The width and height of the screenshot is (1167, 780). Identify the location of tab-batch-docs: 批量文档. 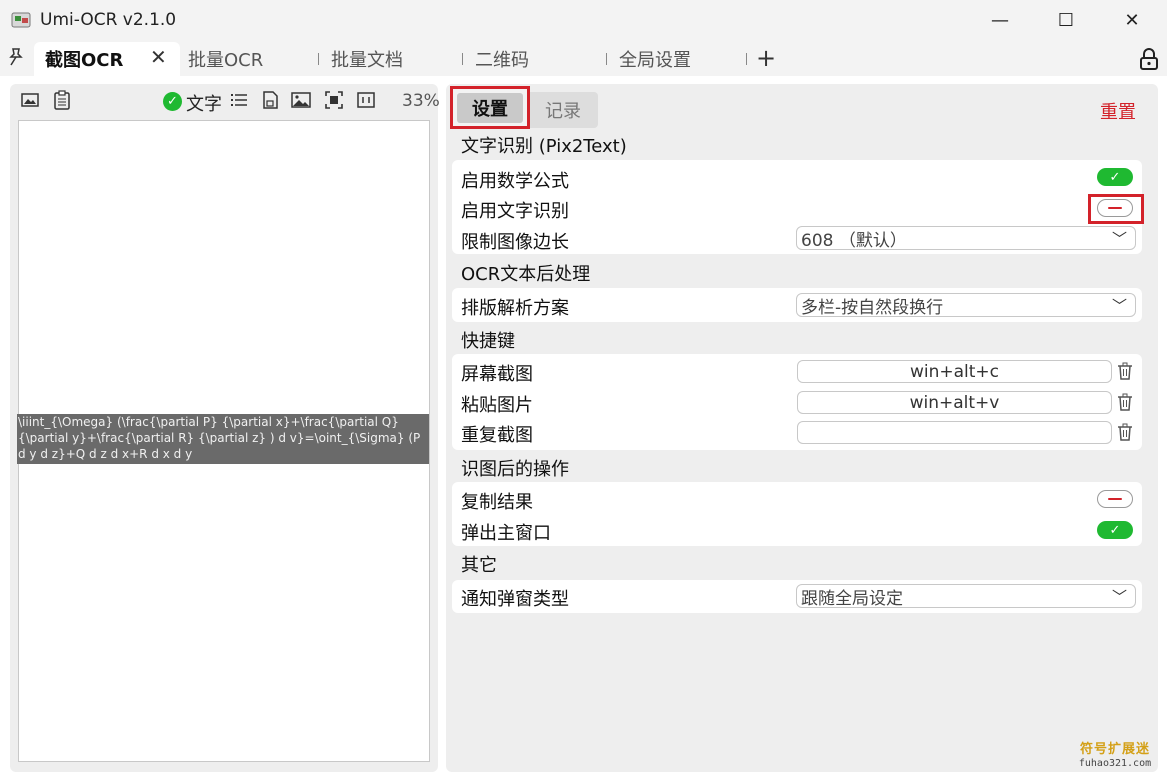
(360, 59).